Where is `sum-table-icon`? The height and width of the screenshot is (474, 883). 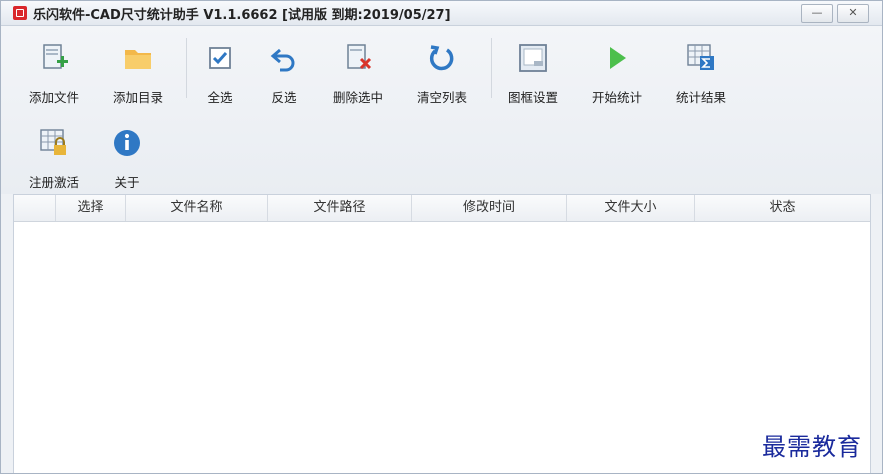 sum-table-icon is located at coordinates (700, 57).